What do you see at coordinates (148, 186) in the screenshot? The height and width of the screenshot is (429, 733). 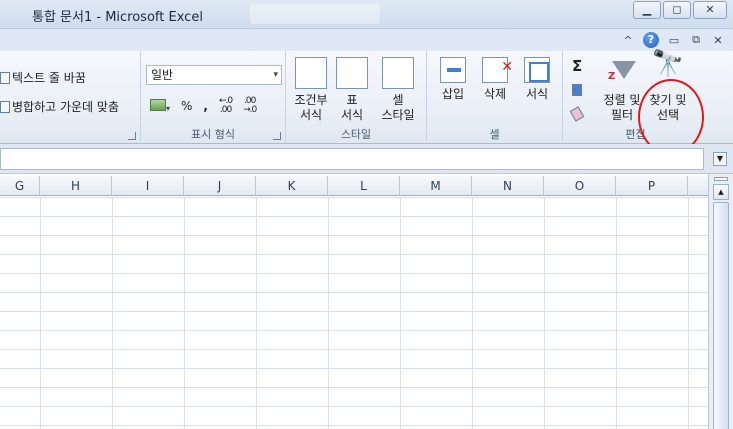 I see `column-header-i: I` at bounding box center [148, 186].